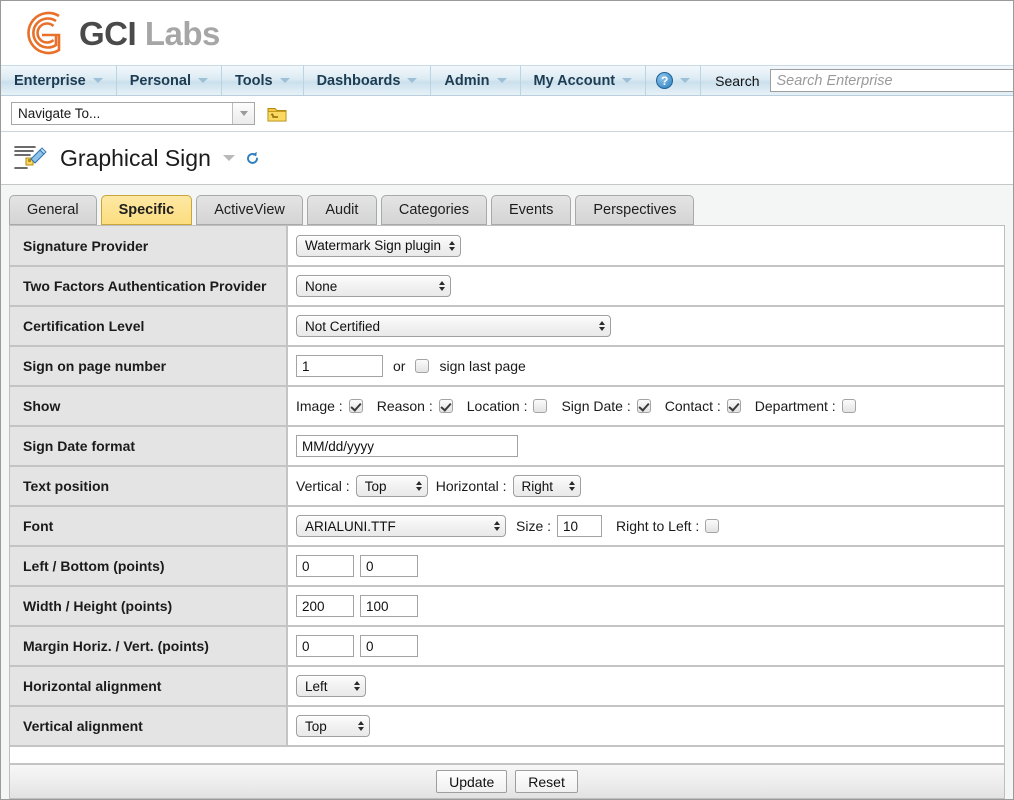  I want to click on certification-level-select: Not Certified, so click(453, 326).